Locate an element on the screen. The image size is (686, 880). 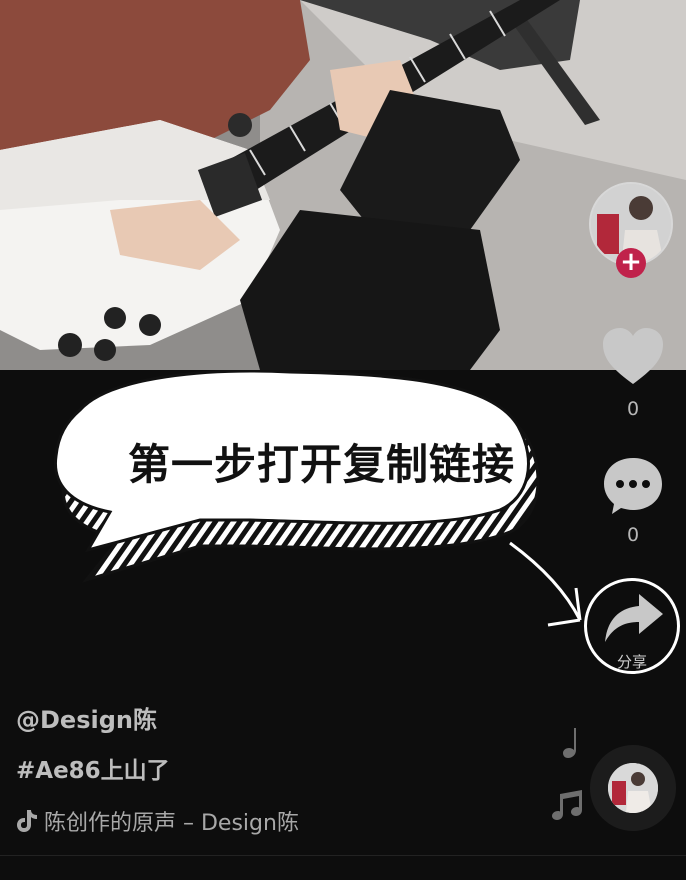
heart-icon is located at coordinates (633, 356).